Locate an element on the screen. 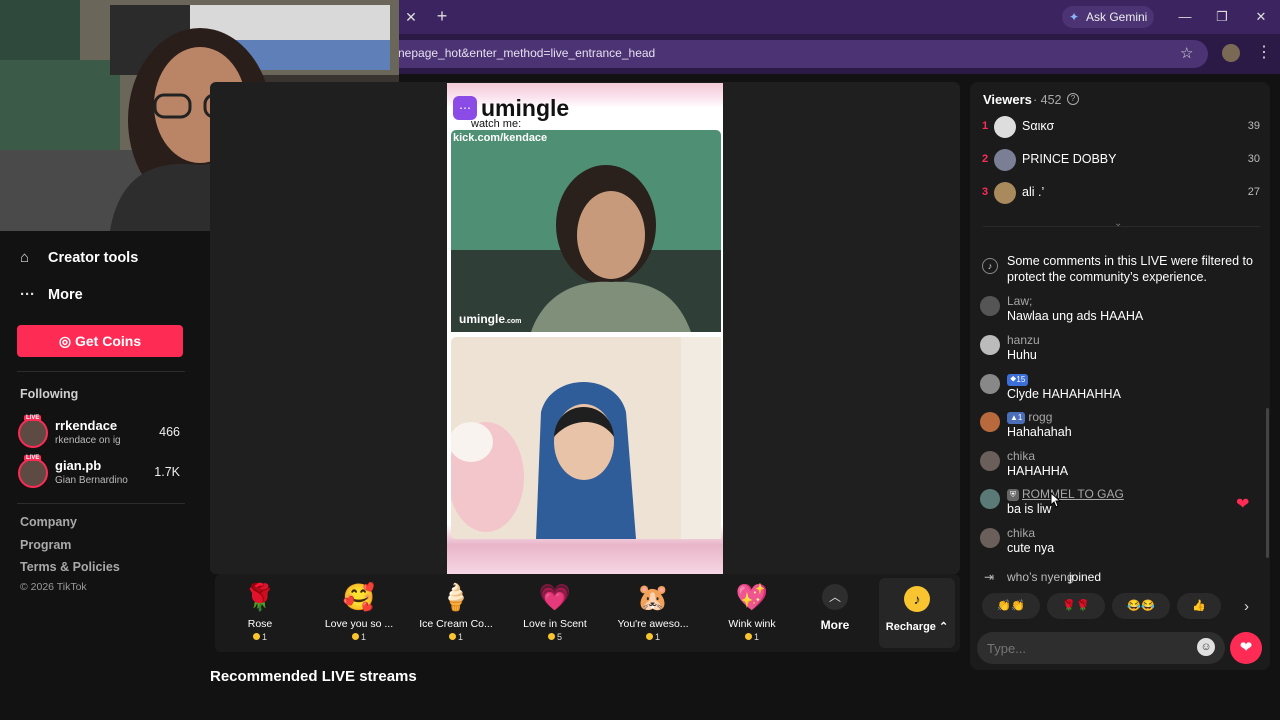 Image resolution: width=1280 pixels, height=720 pixels. comment-text: Nawlaa ung ads HAAHA is located at coordinates (1075, 316).